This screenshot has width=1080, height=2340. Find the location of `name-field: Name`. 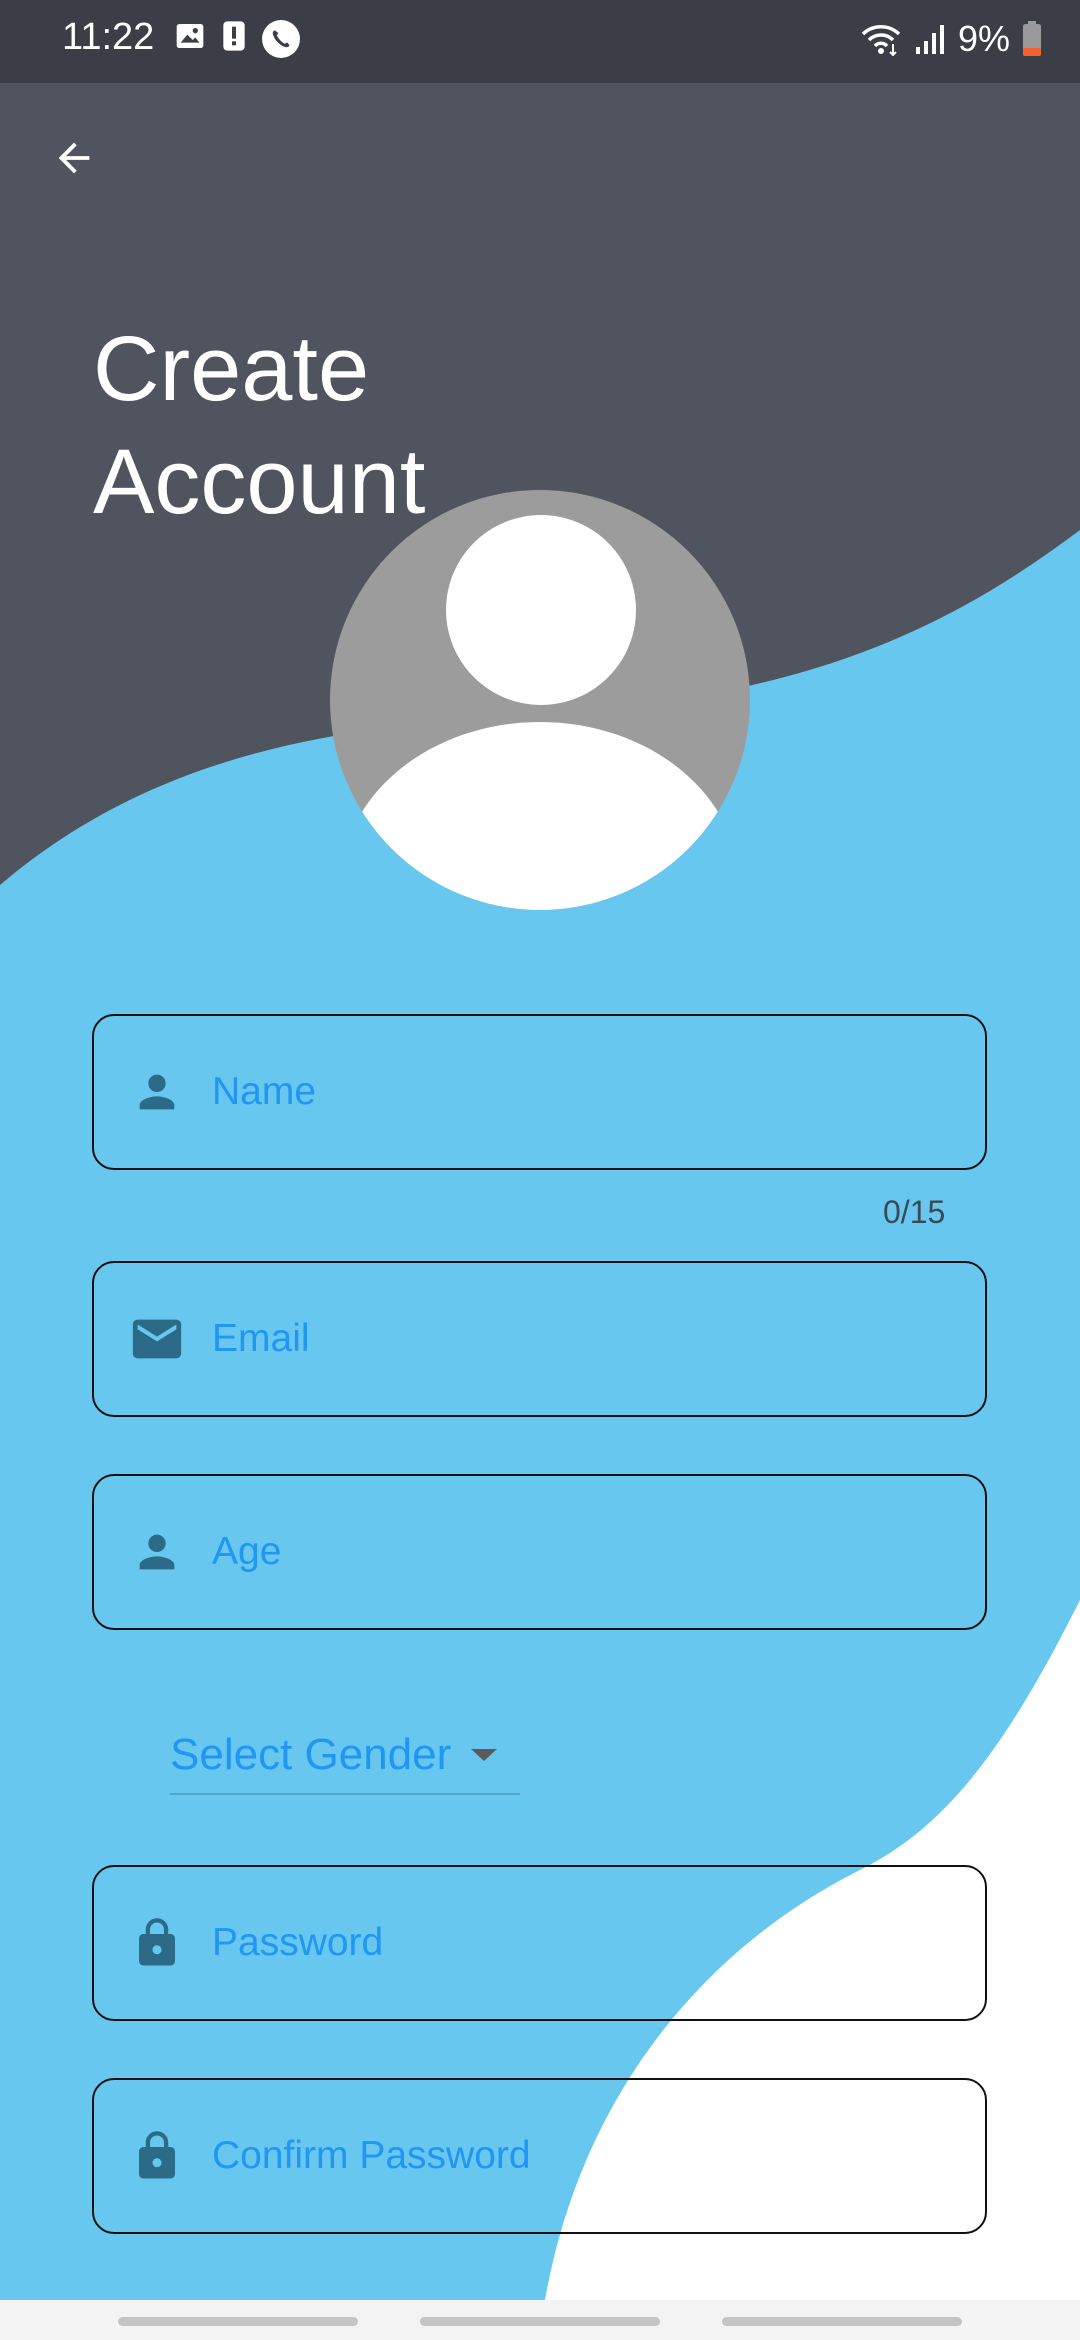

name-field: Name is located at coordinates (539, 1092).